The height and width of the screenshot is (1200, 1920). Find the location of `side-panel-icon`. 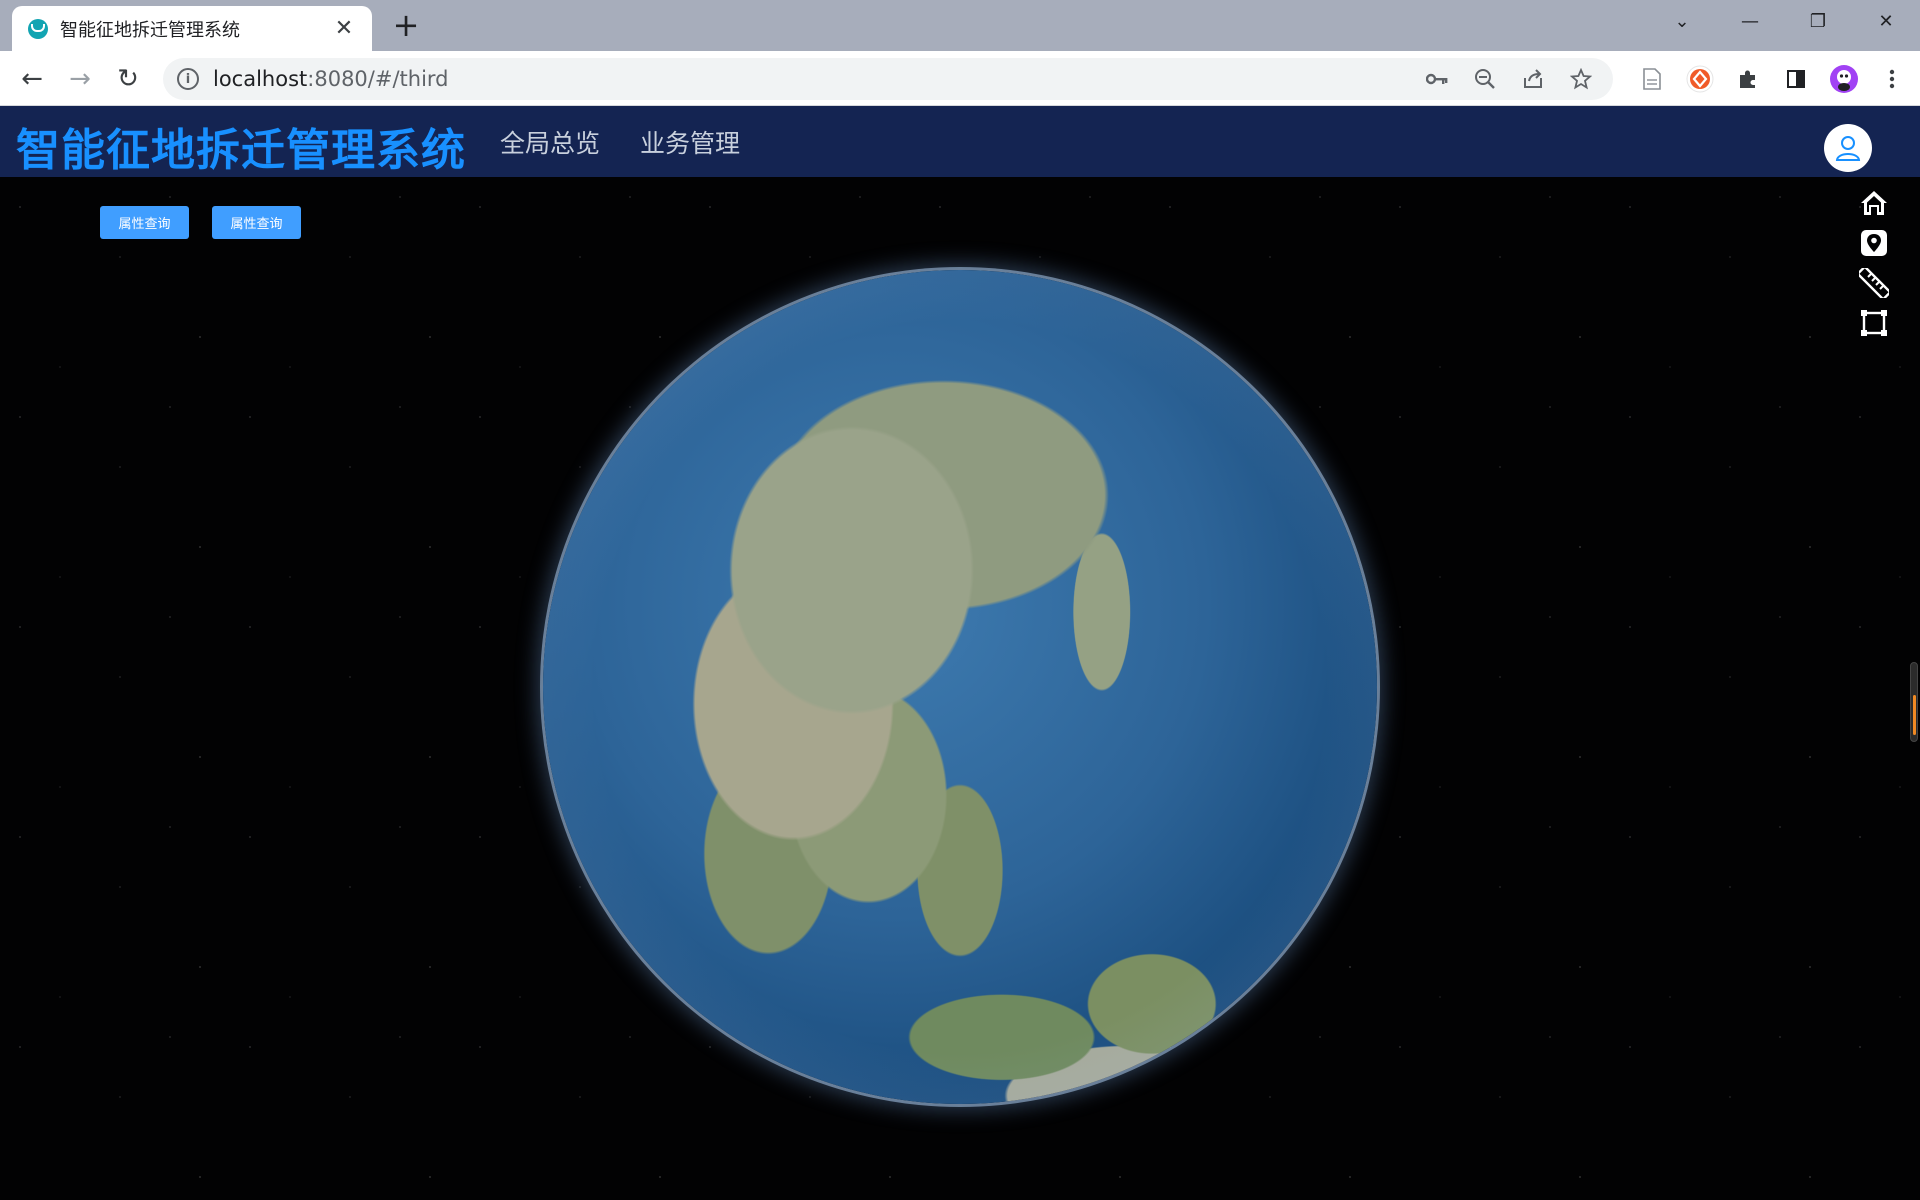

side-panel-icon is located at coordinates (1796, 79).